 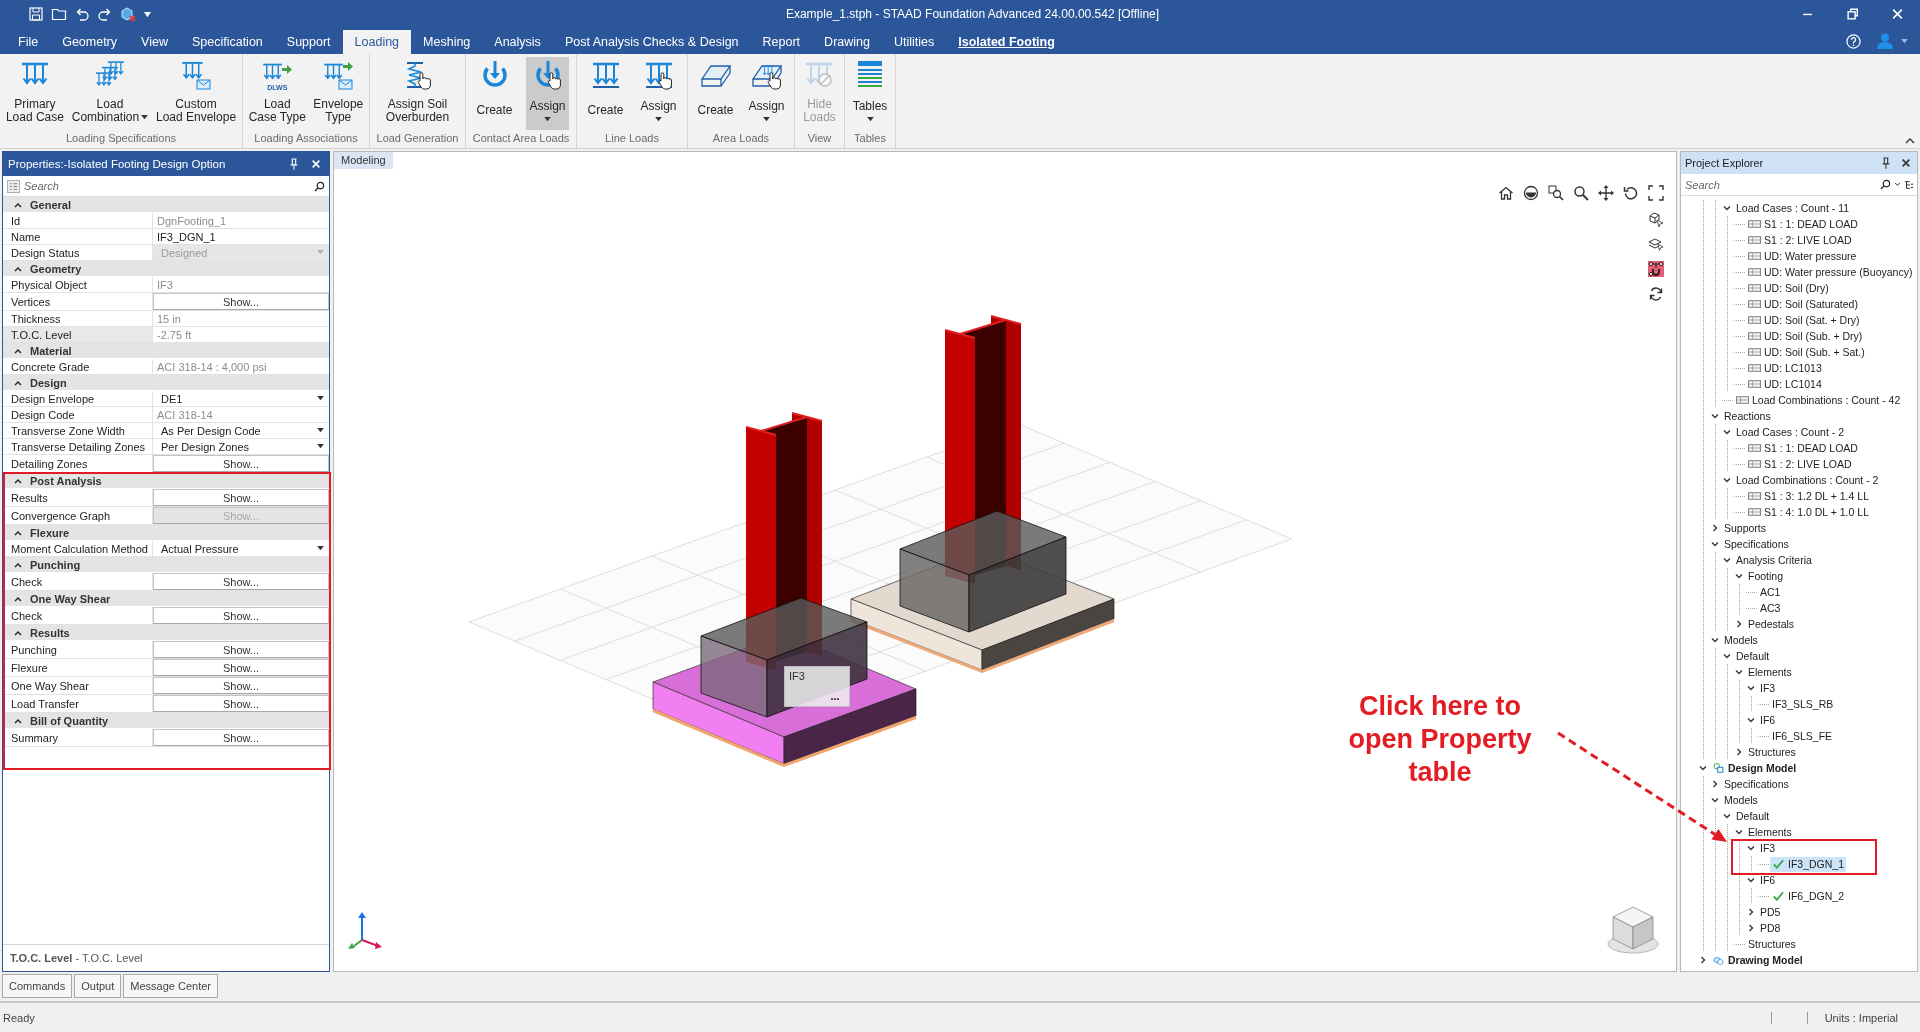 I want to click on panel-tab: Output, so click(x=98, y=986).